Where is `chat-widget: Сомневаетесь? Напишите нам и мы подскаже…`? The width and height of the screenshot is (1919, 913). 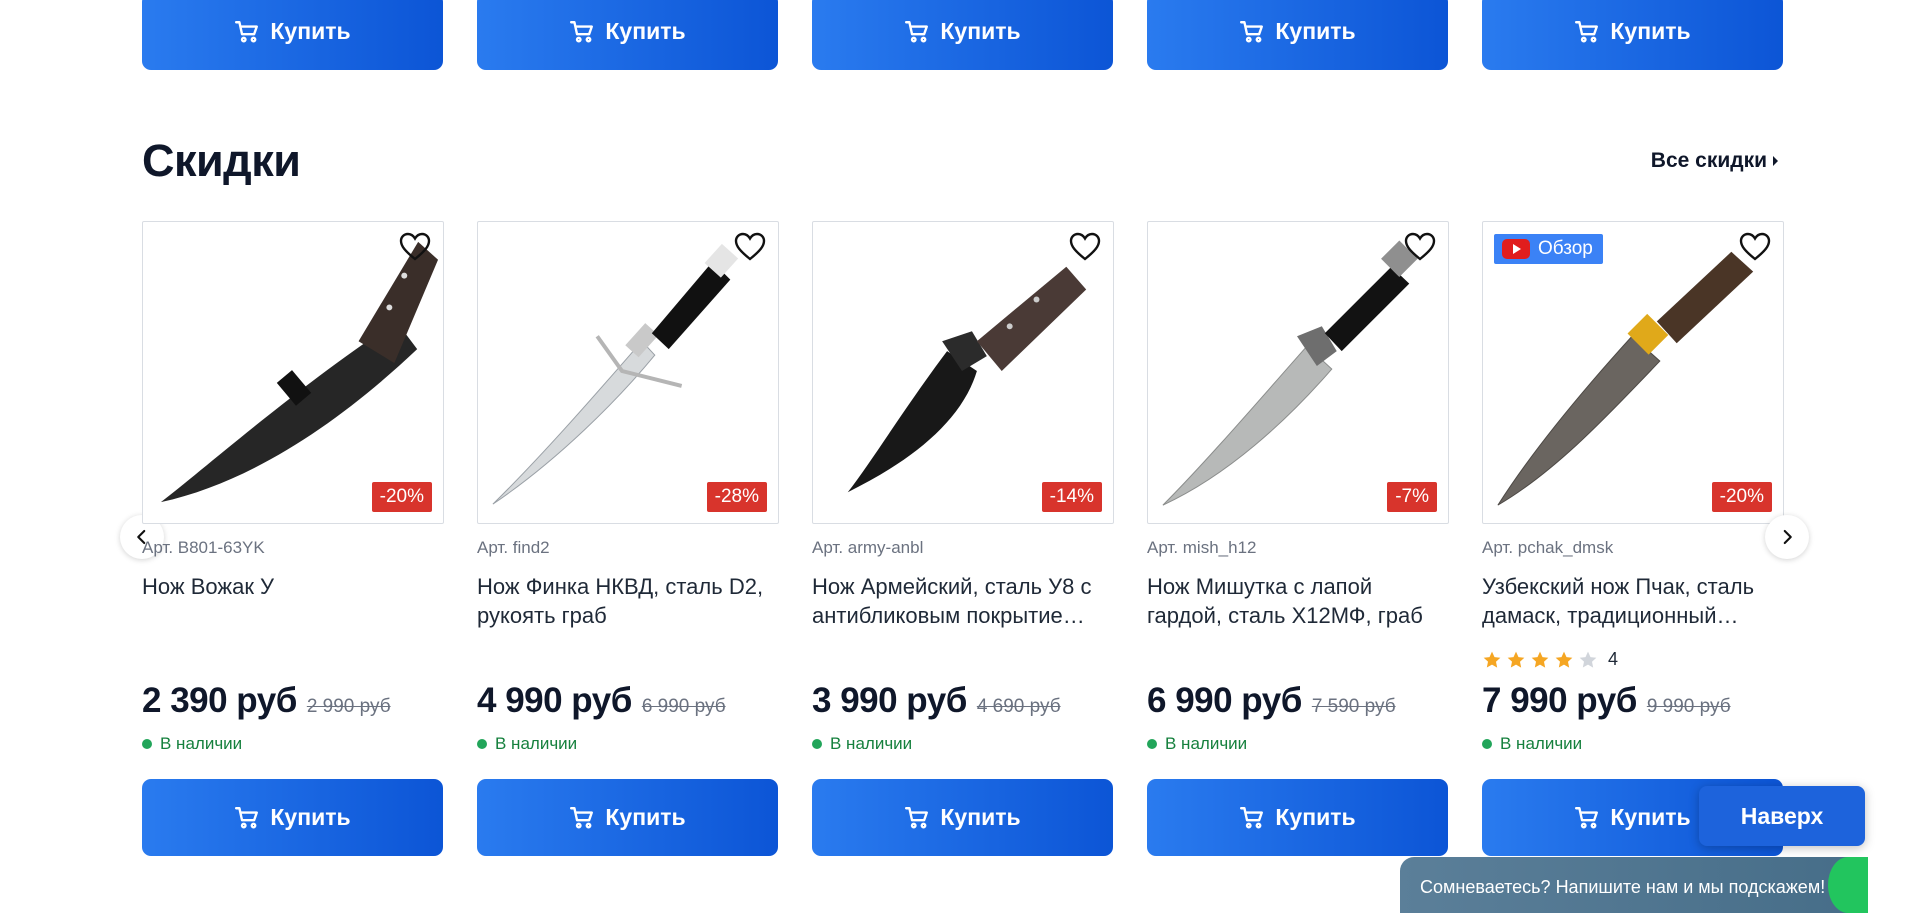
chat-widget: Сомневаетесь? Напишите нам и мы подскаже… is located at coordinates (1633, 885).